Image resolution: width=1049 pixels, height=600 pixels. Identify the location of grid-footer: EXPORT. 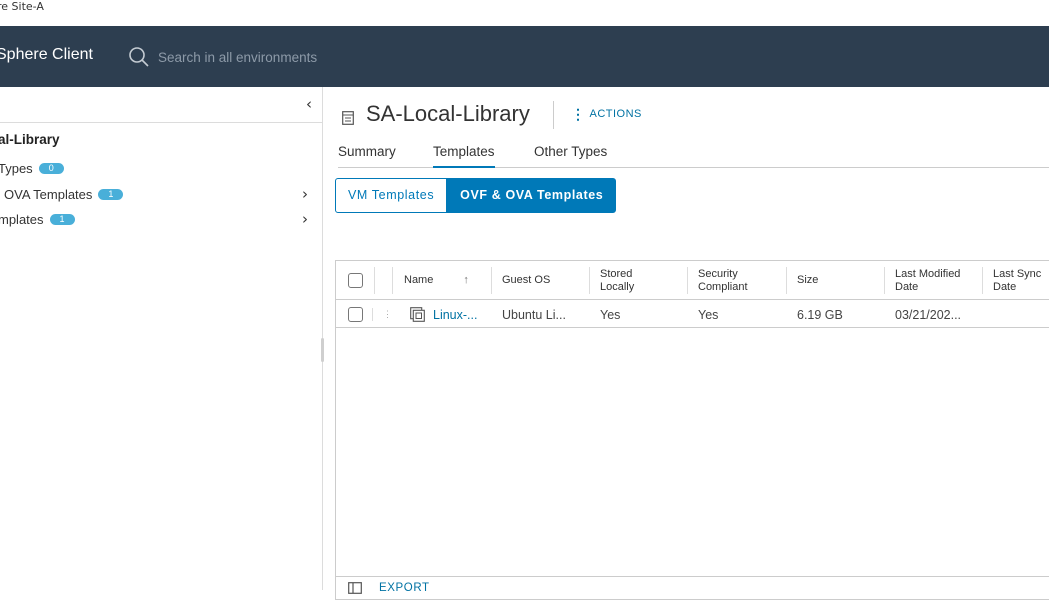
(692, 588).